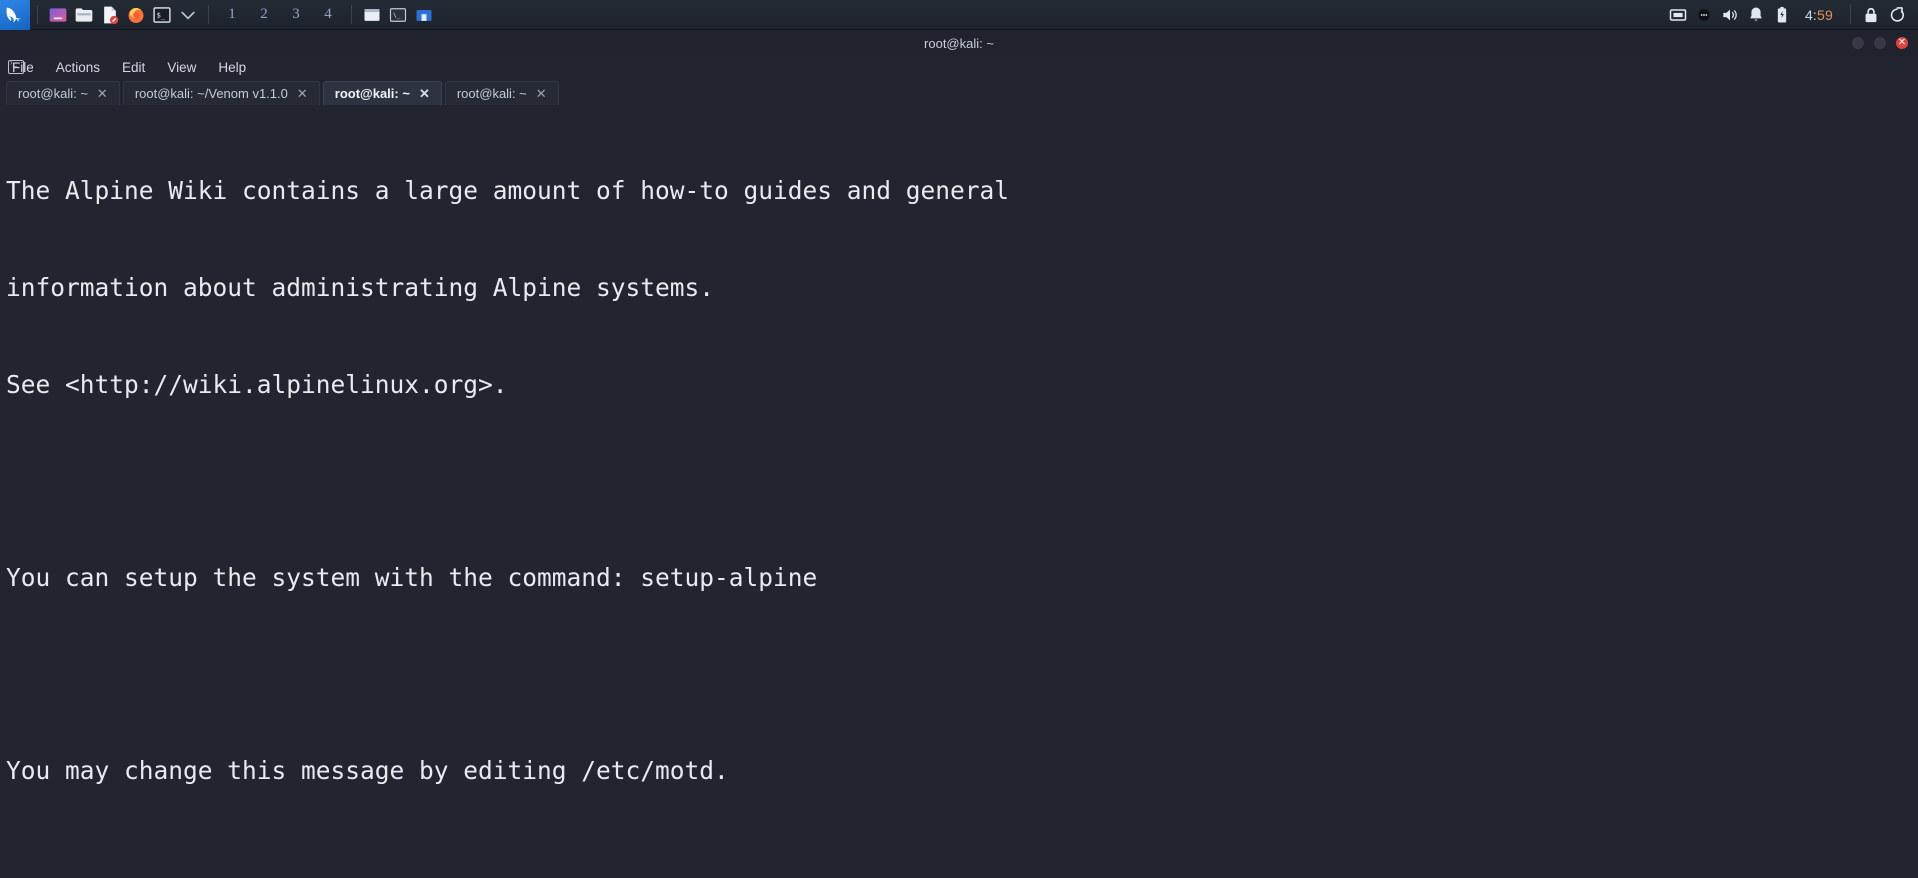 The image size is (1918, 878). I want to click on launcher-menu-chevron, so click(188, 15).